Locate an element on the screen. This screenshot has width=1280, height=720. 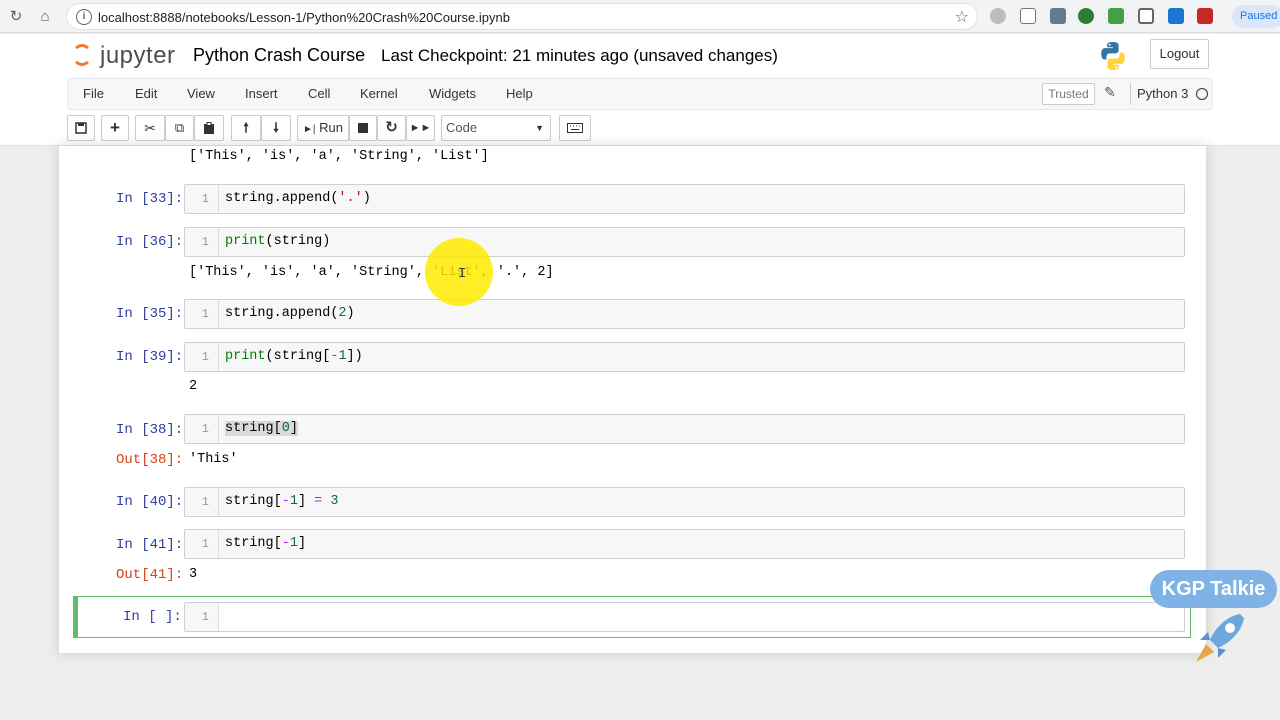
cell-type-select: Code ▼ is located at coordinates (496, 128).